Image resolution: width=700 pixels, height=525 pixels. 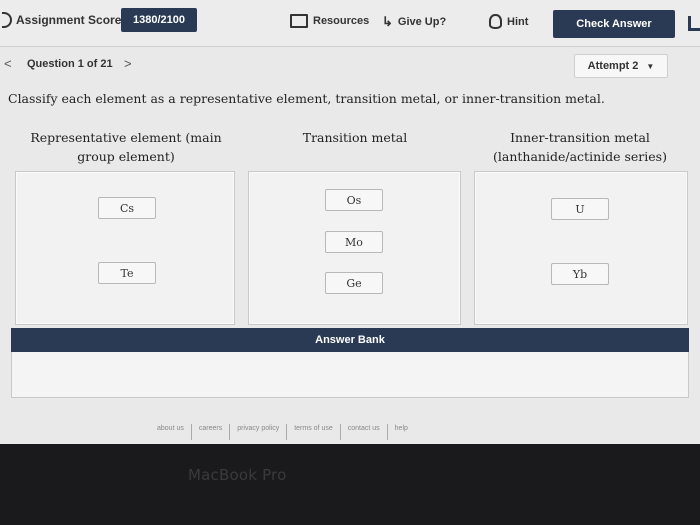 What do you see at coordinates (350, 340) in the screenshot?
I see `answer-bank-header: Answer Bank` at bounding box center [350, 340].